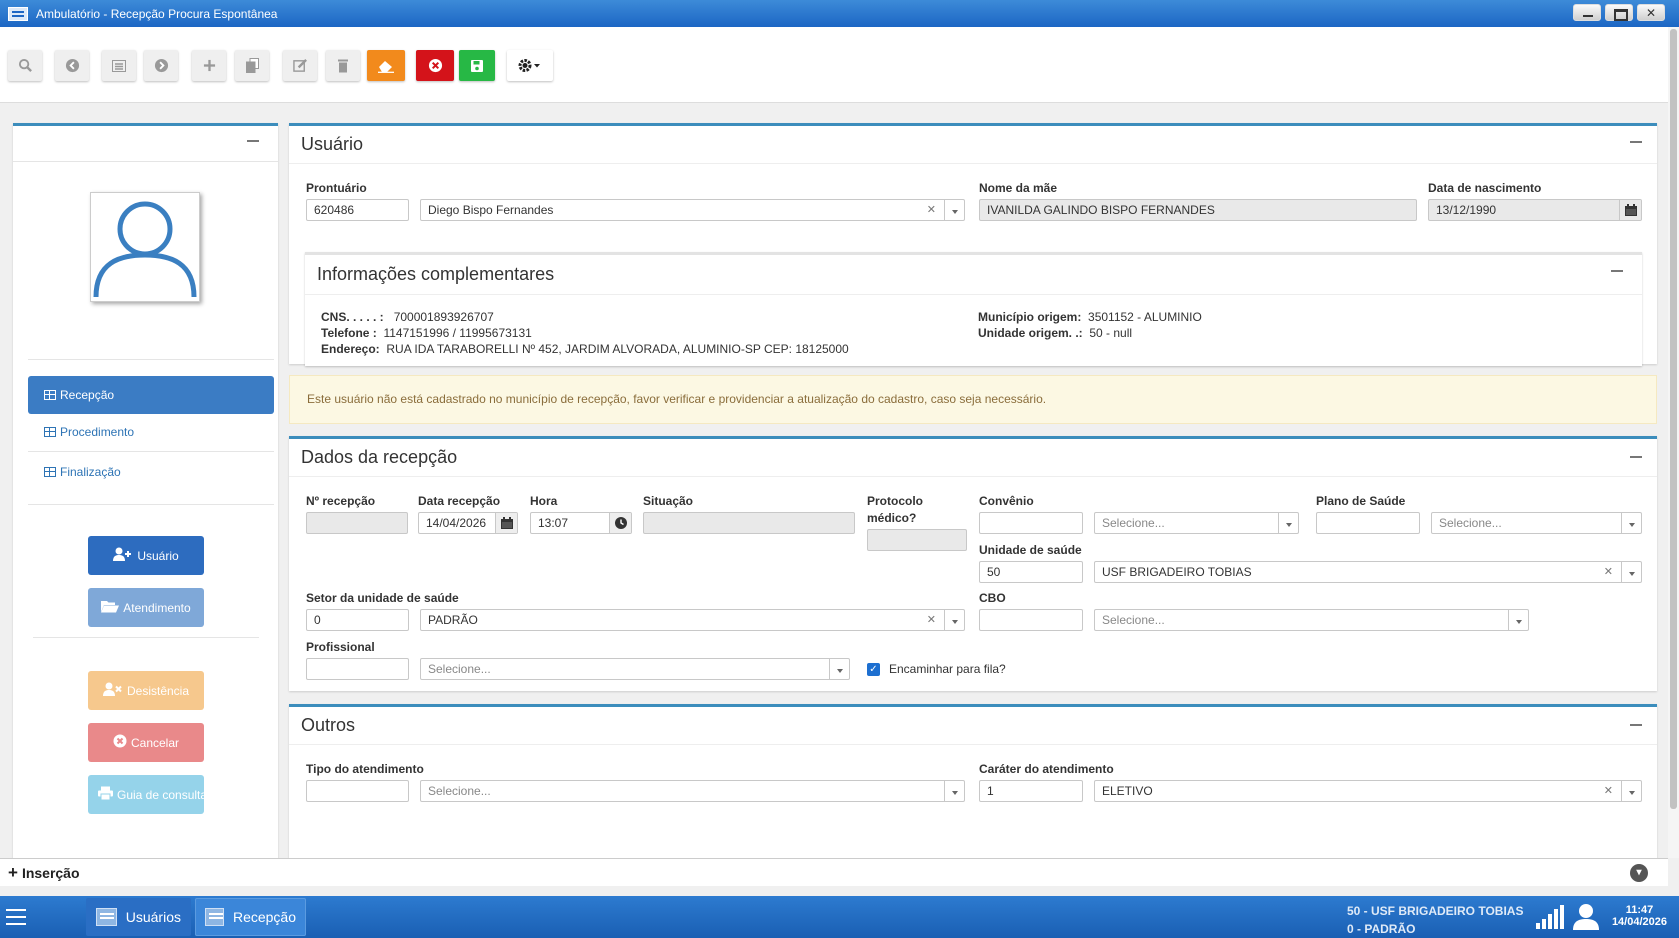 The image size is (1679, 938). I want to click on prontuario-label: Prontuário, so click(336, 188).